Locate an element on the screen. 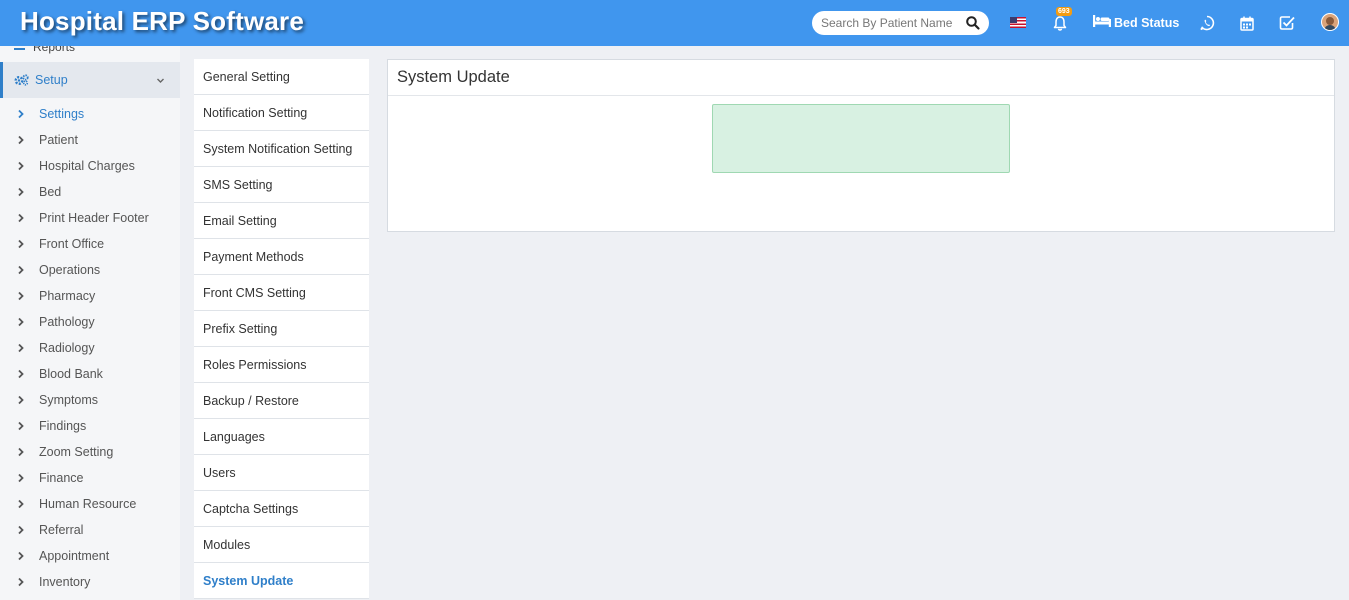 Image resolution: width=1349 pixels, height=600 pixels. settings-menu-item: Modules is located at coordinates (281, 545).